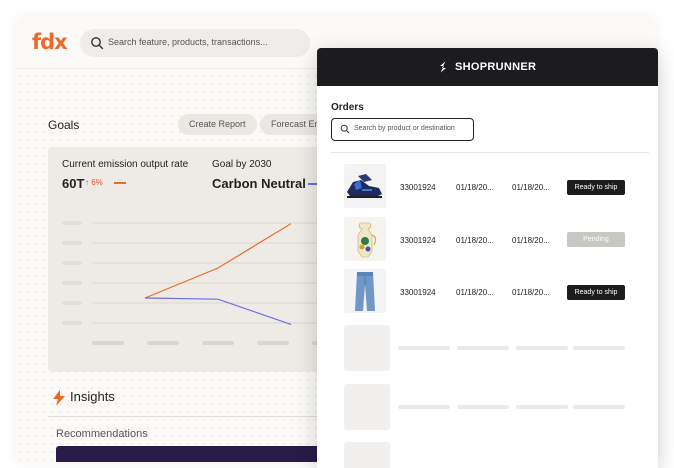  Describe the element at coordinates (125, 164) in the screenshot. I see `current-emission-label: Current emission output rate` at that location.